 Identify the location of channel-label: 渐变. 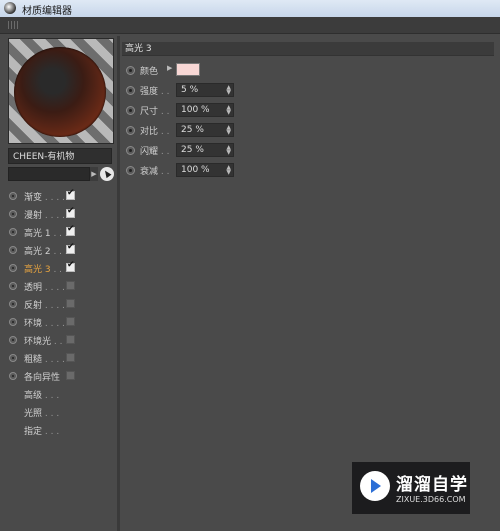
(33, 198).